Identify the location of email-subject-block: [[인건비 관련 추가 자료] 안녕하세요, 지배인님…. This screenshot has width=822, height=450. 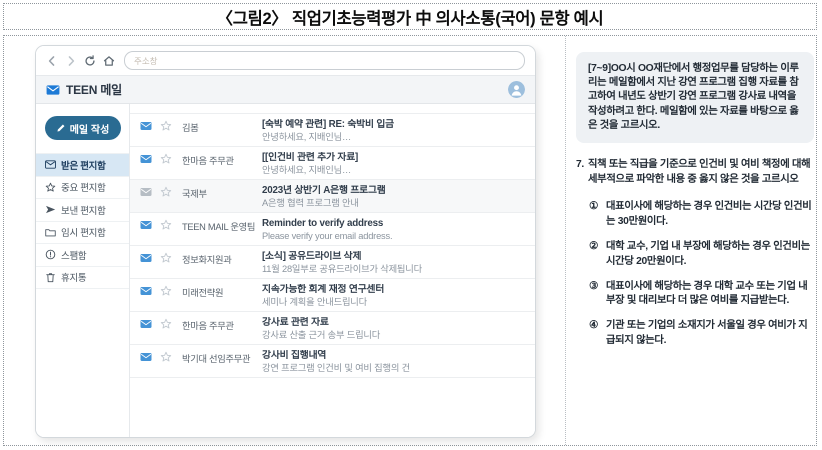
(394, 165).